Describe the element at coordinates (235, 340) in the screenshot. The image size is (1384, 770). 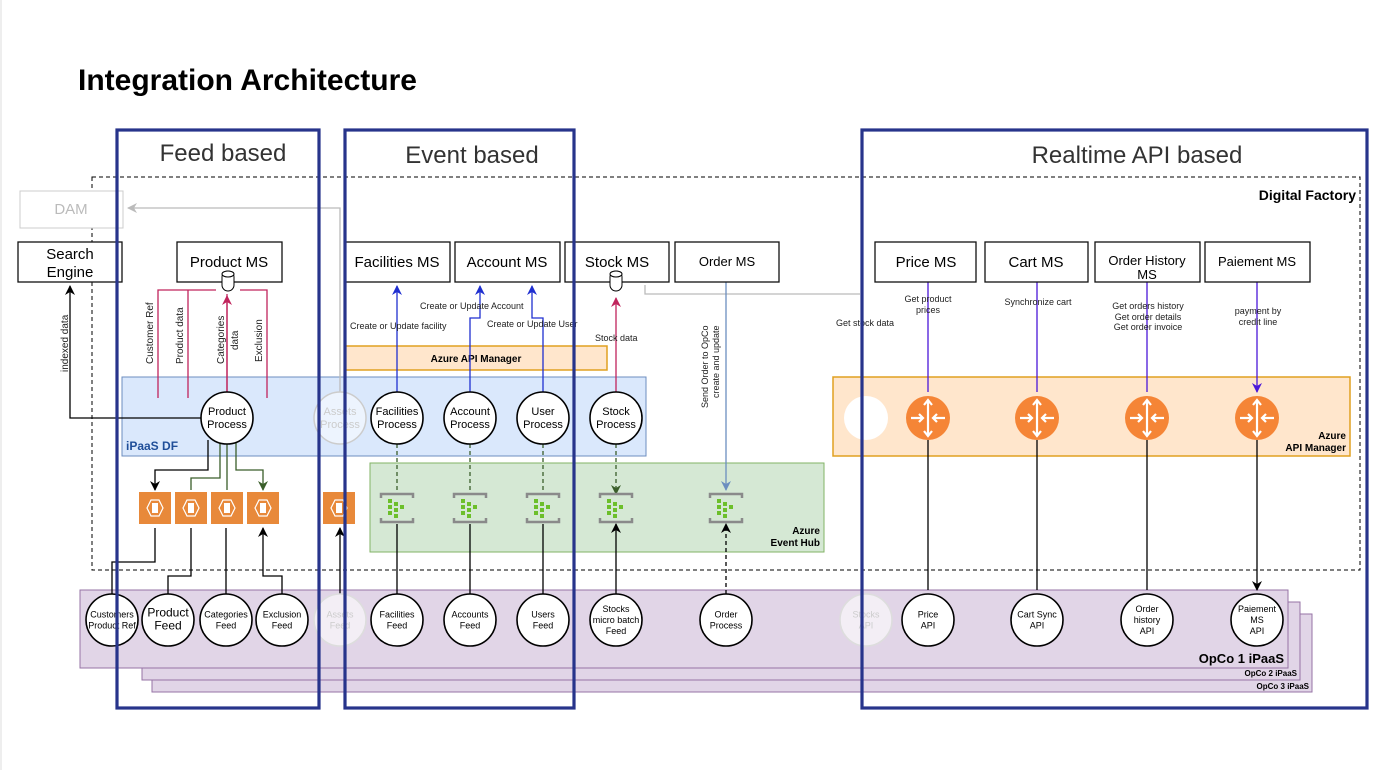
I see `categories-data-label: data` at that location.